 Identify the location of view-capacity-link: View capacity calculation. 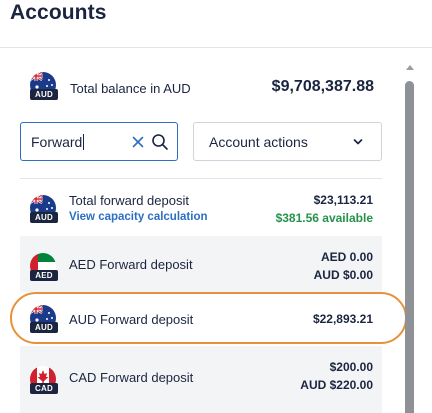
(138, 217).